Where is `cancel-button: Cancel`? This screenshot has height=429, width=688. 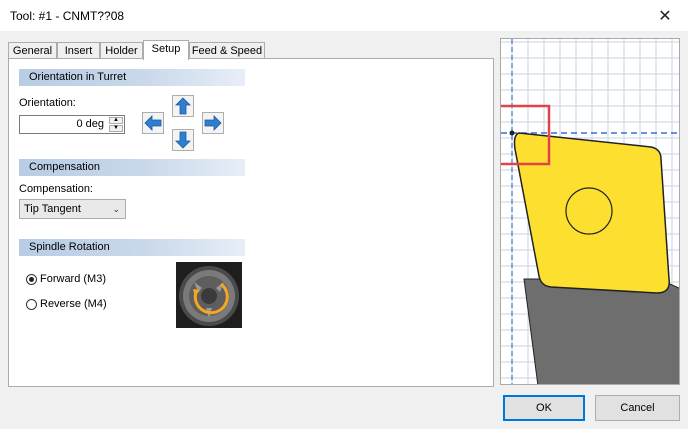
cancel-button: Cancel is located at coordinates (637, 408).